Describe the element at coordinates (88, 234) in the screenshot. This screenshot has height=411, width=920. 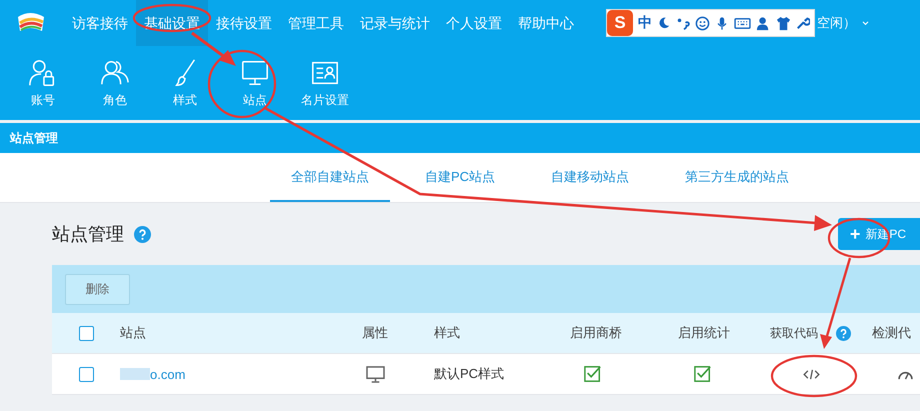
I see `page-title: 站点管理` at that location.